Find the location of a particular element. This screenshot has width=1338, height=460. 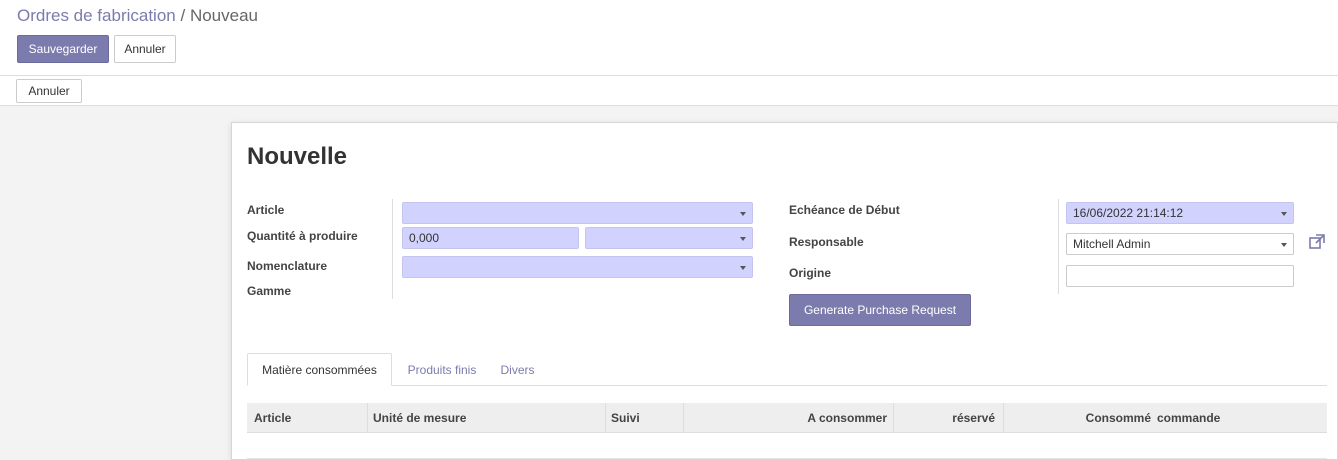

bom-select is located at coordinates (577, 267).